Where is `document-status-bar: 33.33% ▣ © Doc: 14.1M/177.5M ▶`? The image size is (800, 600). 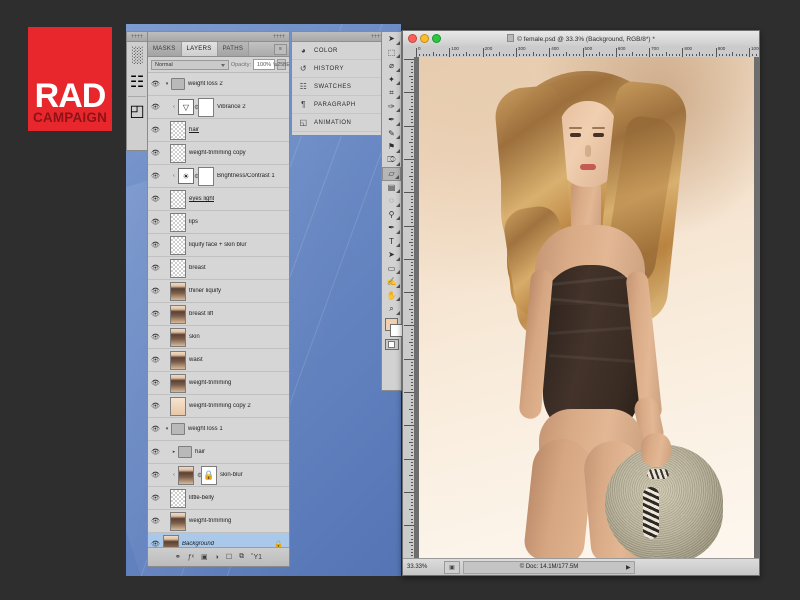 document-status-bar: 33.33% ▣ © Doc: 14.1M/177.5M ▶ is located at coordinates (581, 566).